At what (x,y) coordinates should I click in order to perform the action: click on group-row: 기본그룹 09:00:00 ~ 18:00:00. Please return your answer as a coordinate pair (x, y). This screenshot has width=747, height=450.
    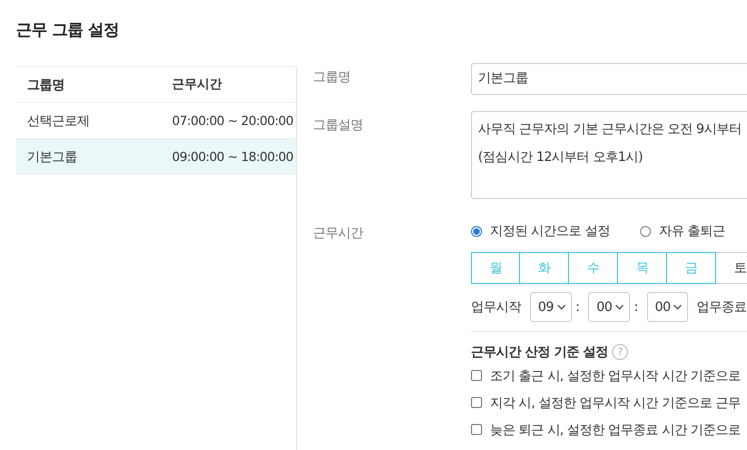
    Looking at the image, I should click on (156, 157).